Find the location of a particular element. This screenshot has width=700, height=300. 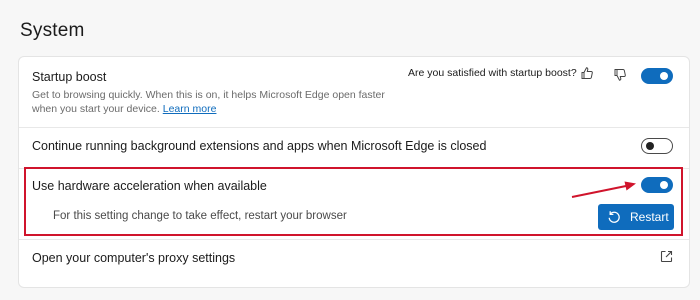

restart-icon is located at coordinates (614, 217).